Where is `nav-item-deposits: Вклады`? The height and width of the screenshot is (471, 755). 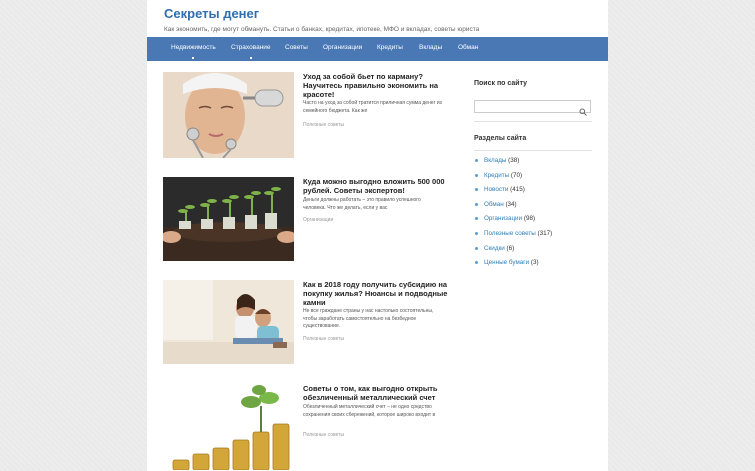 nav-item-deposits: Вклады is located at coordinates (430, 49).